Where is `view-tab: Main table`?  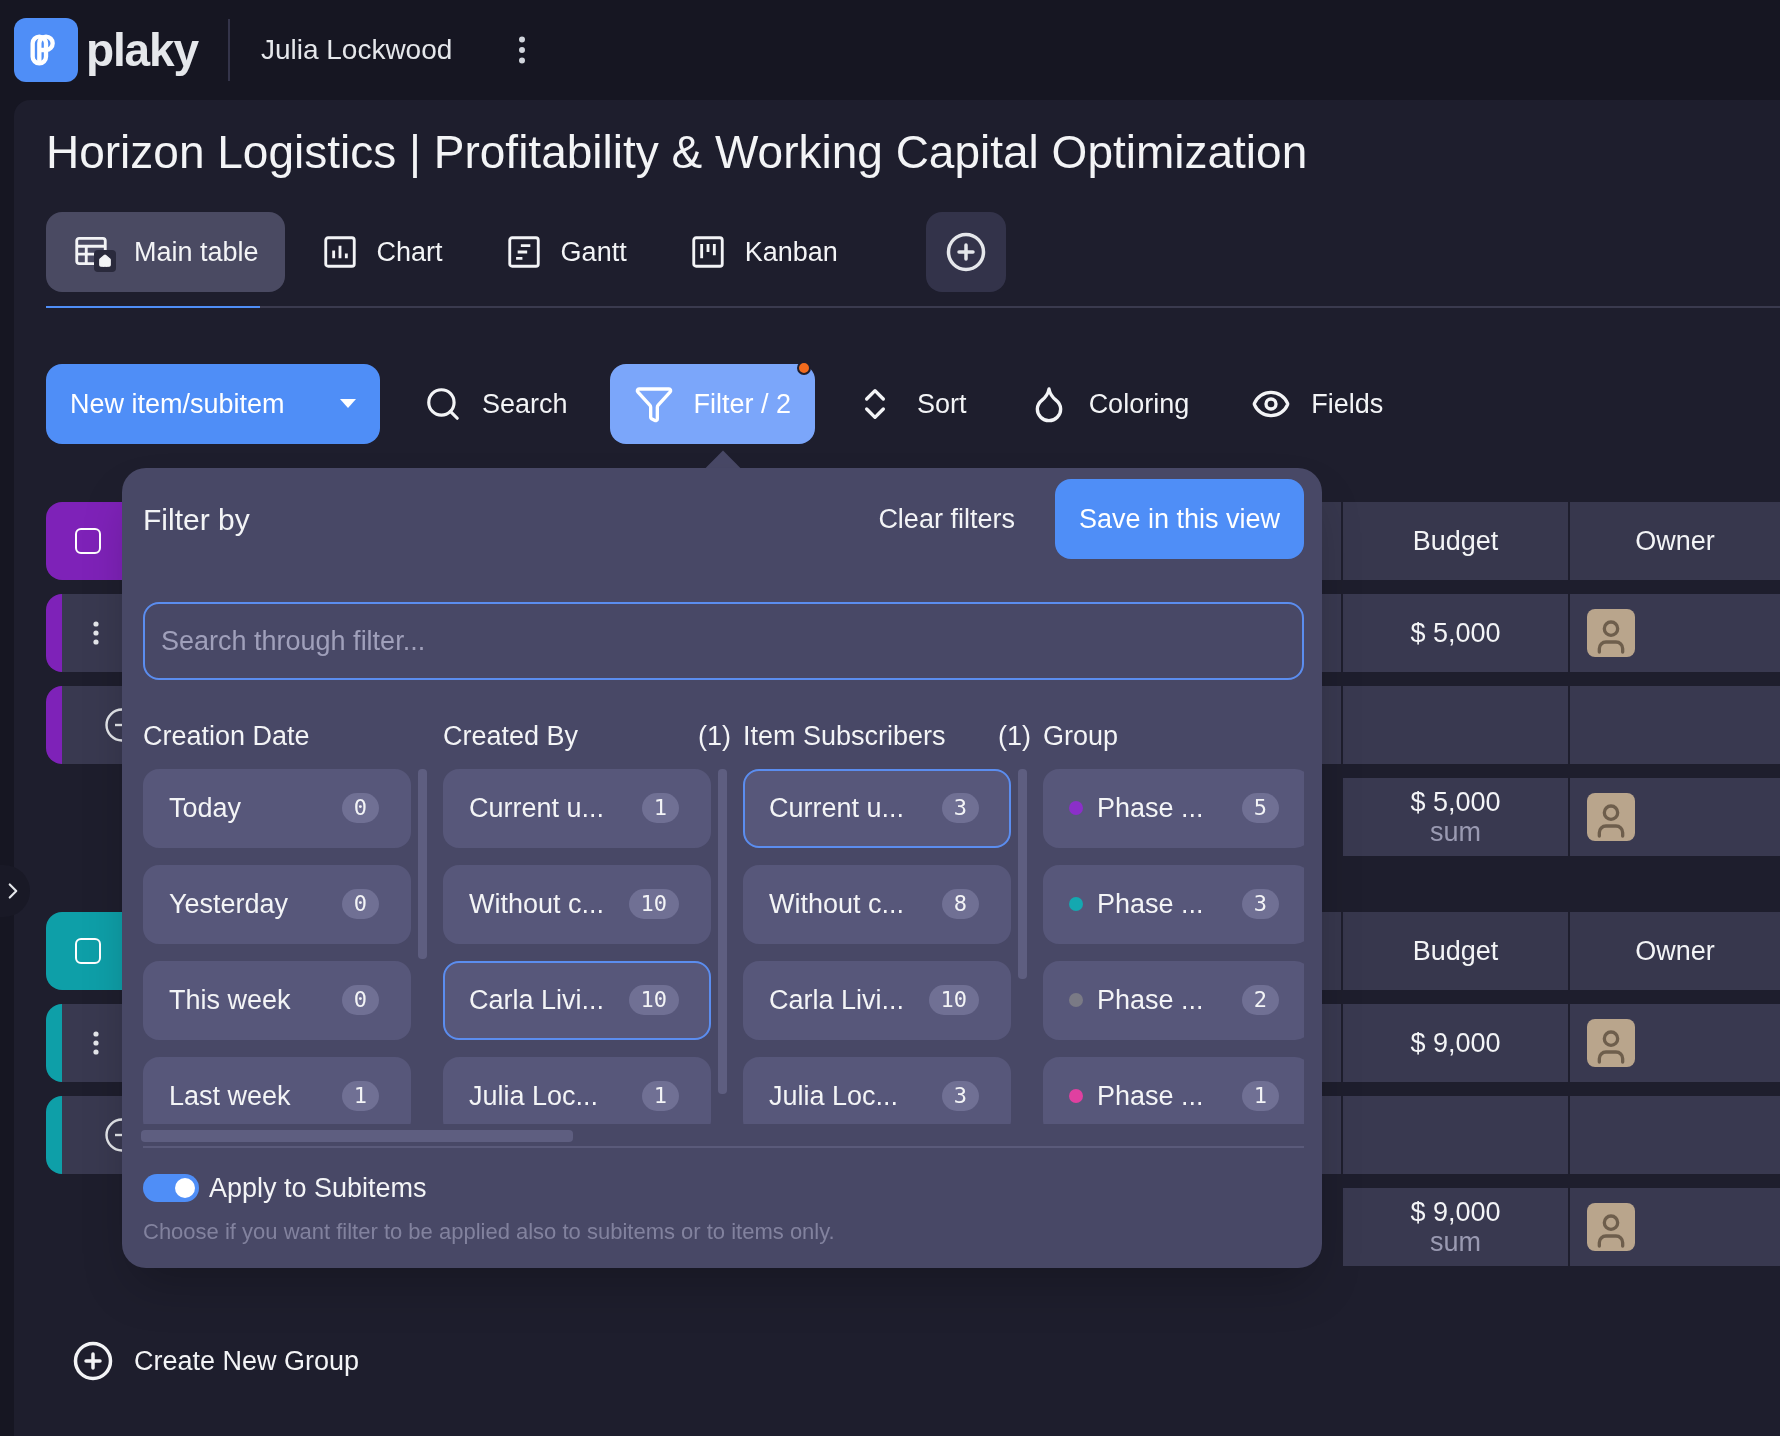
view-tab: Main table is located at coordinates (165, 252).